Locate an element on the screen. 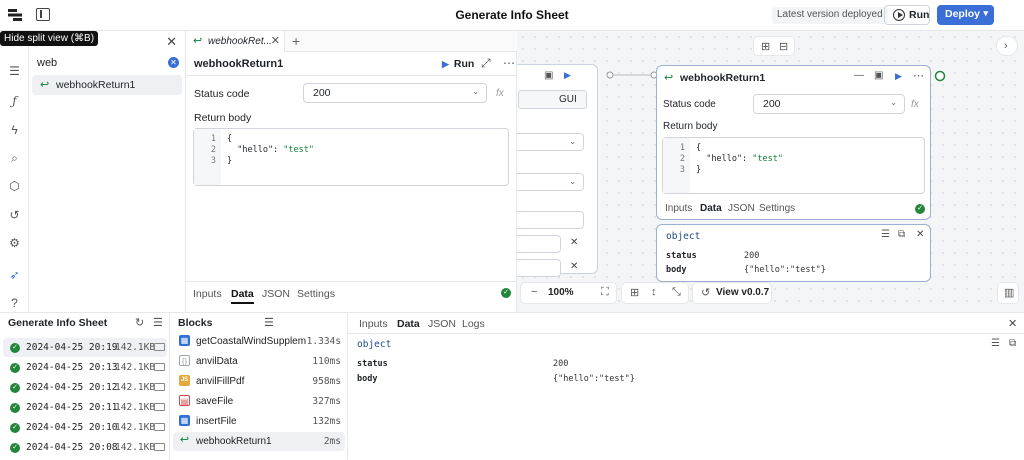 This screenshot has width=1024, height=460. node-tab-inputs: Inputs is located at coordinates (678, 208).